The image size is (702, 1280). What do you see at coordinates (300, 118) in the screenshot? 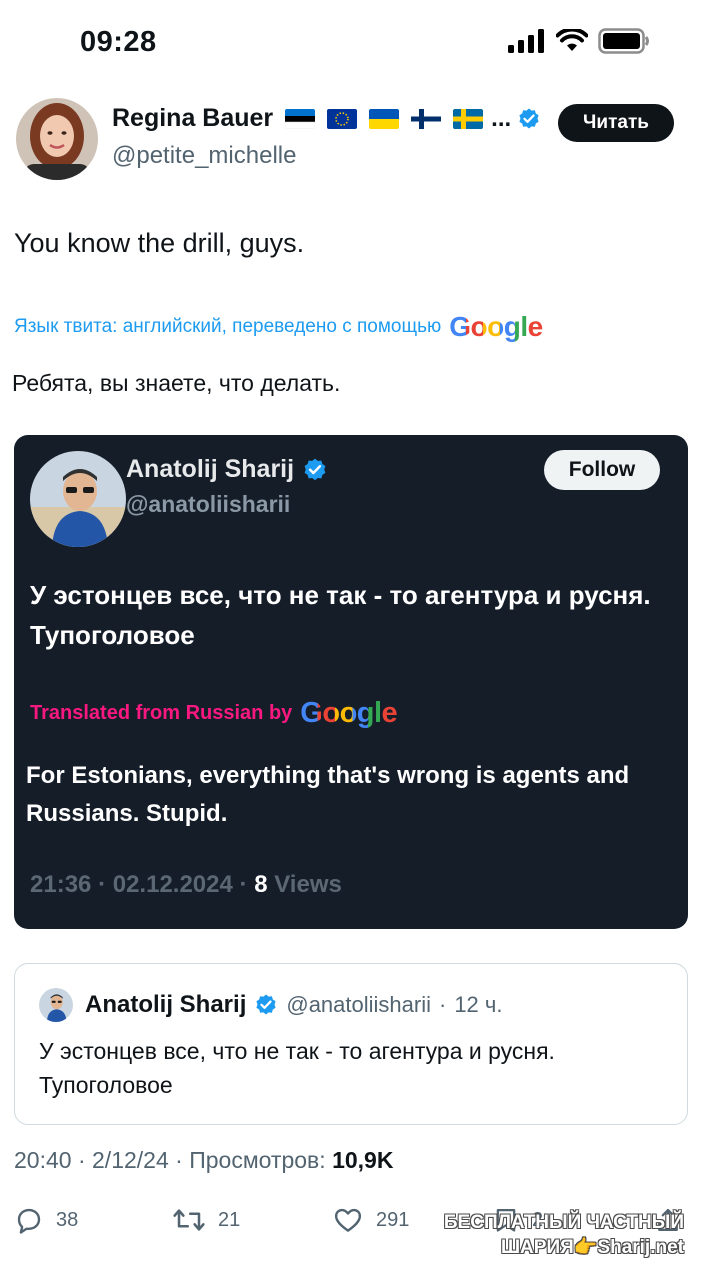
I see `estonia-flag-icon` at bounding box center [300, 118].